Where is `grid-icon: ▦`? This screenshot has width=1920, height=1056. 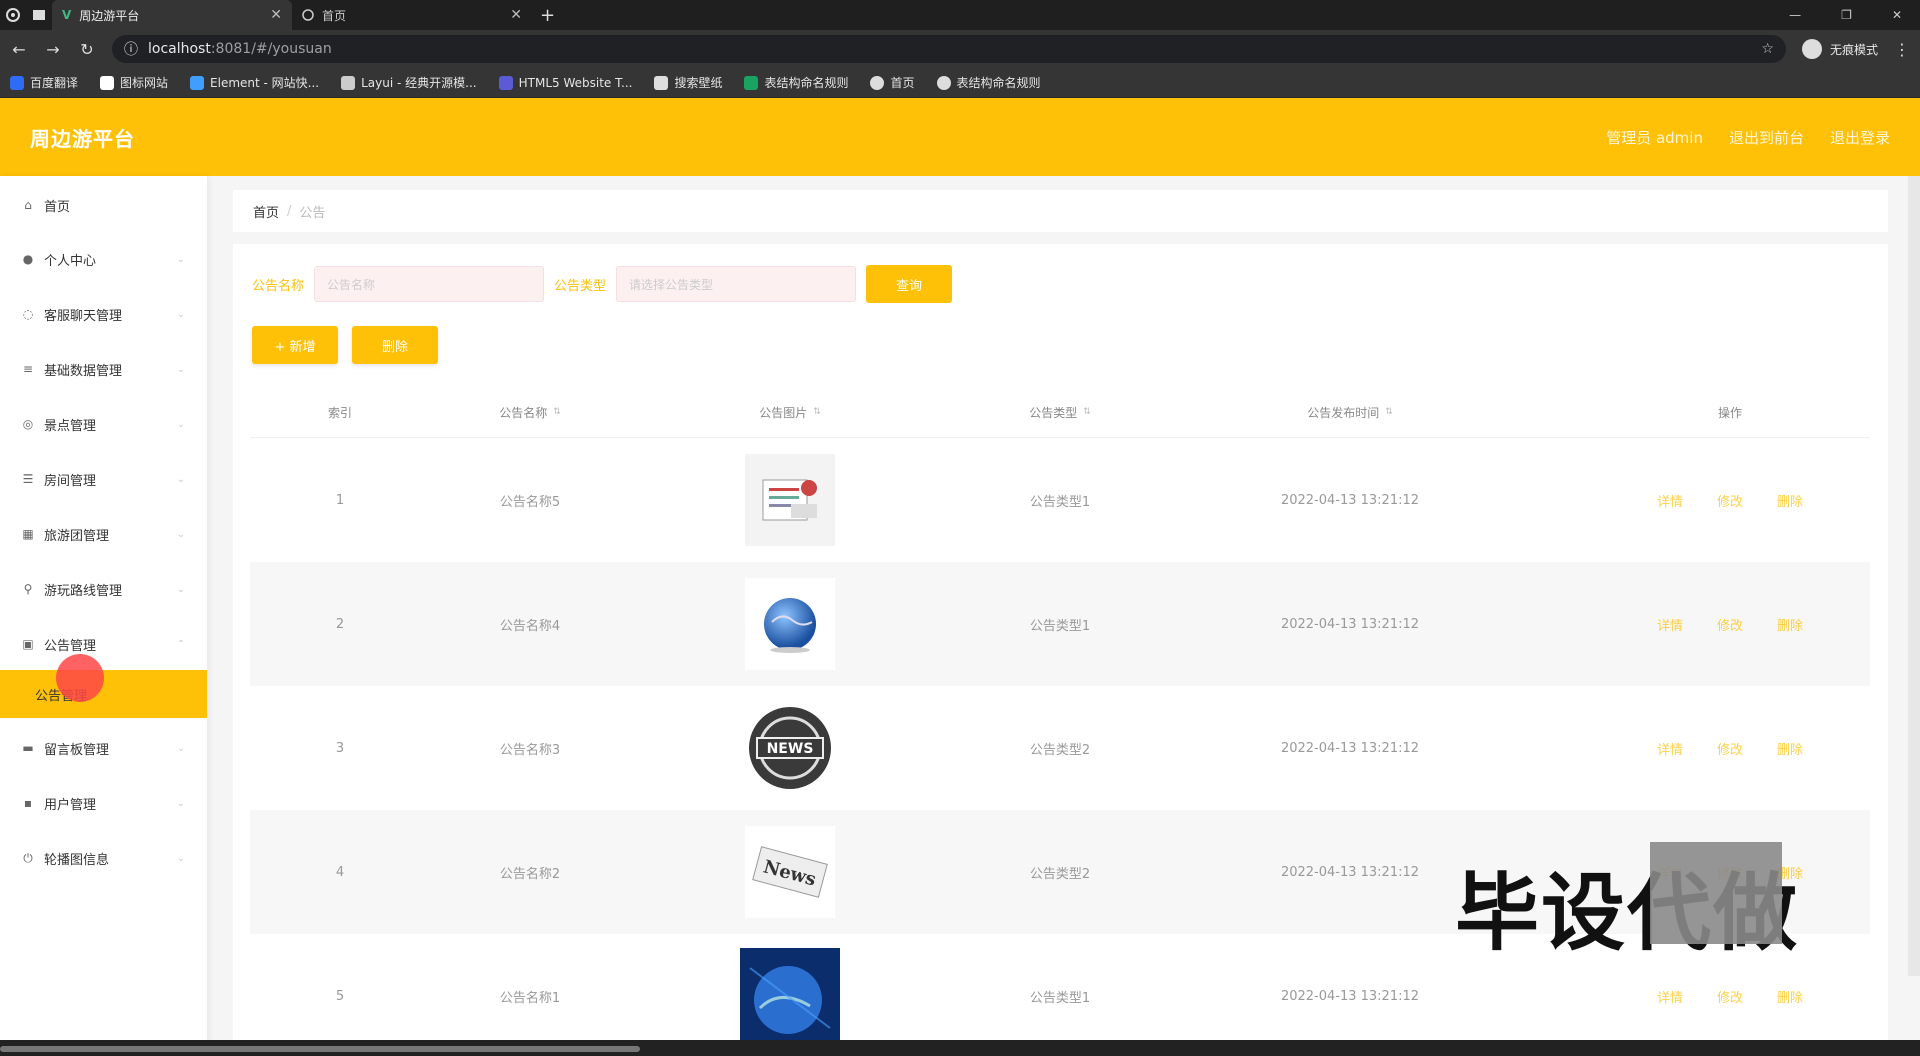
grid-icon: ▦ is located at coordinates (28, 534).